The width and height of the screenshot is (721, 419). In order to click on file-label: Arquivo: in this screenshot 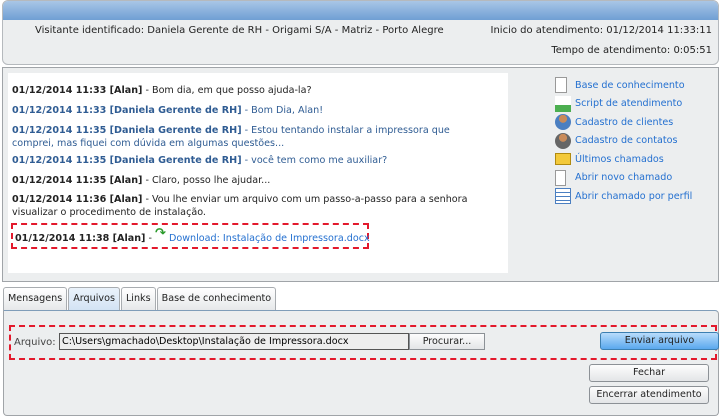, I will do `click(35, 342)`.